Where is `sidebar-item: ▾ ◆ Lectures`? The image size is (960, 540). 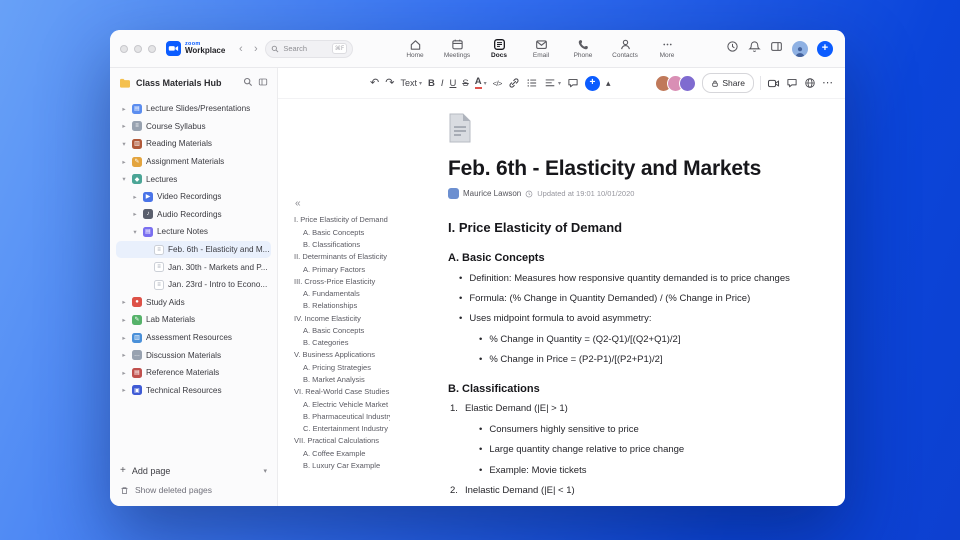
sidebar-item: ▾ ◆ Lectures is located at coordinates (193, 179).